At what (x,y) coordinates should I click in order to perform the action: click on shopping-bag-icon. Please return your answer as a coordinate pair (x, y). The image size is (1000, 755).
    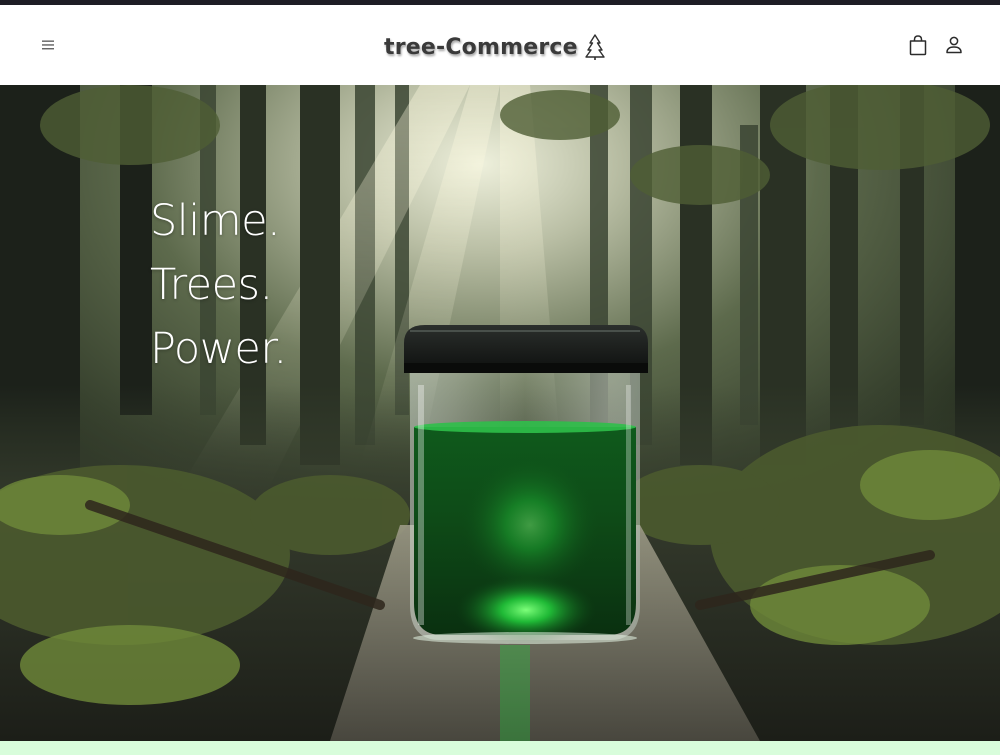
    Looking at the image, I should click on (918, 45).